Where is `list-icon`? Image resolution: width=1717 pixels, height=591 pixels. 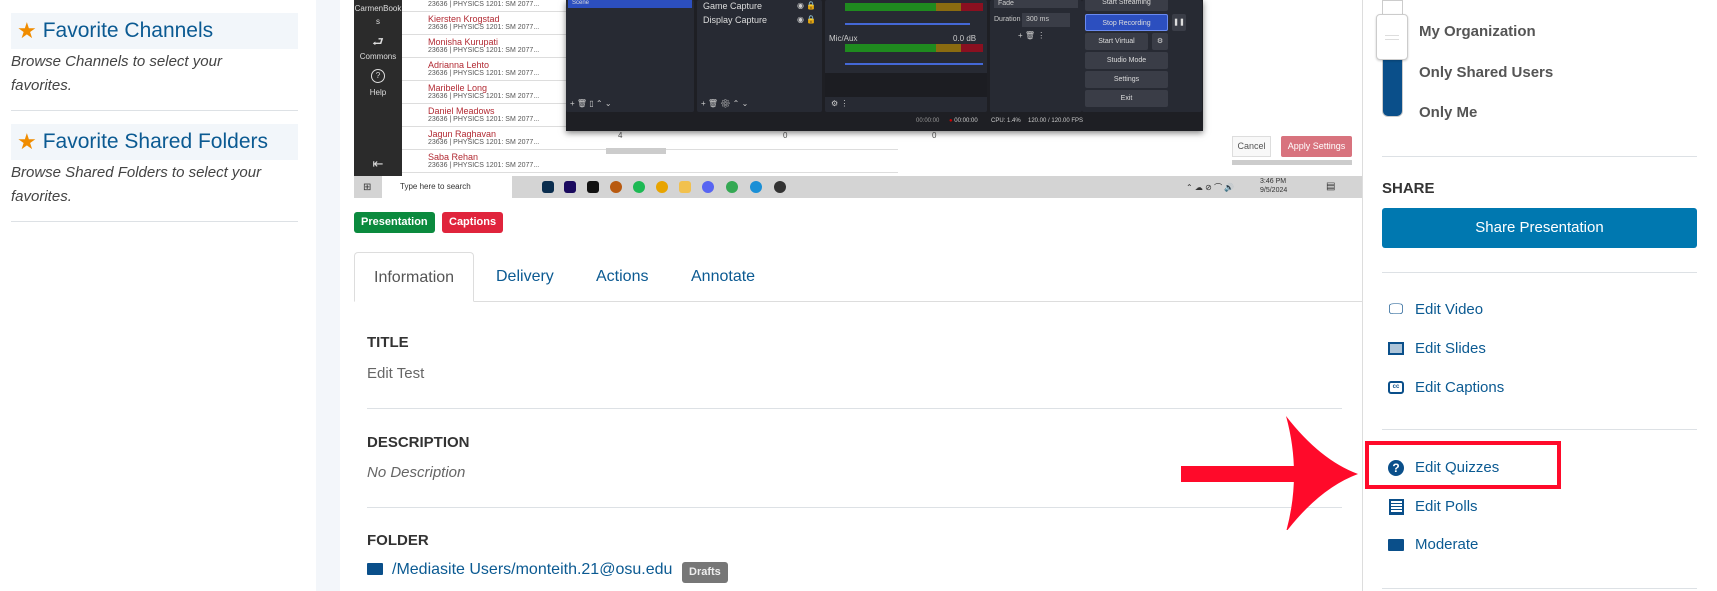 list-icon is located at coordinates (1396, 506).